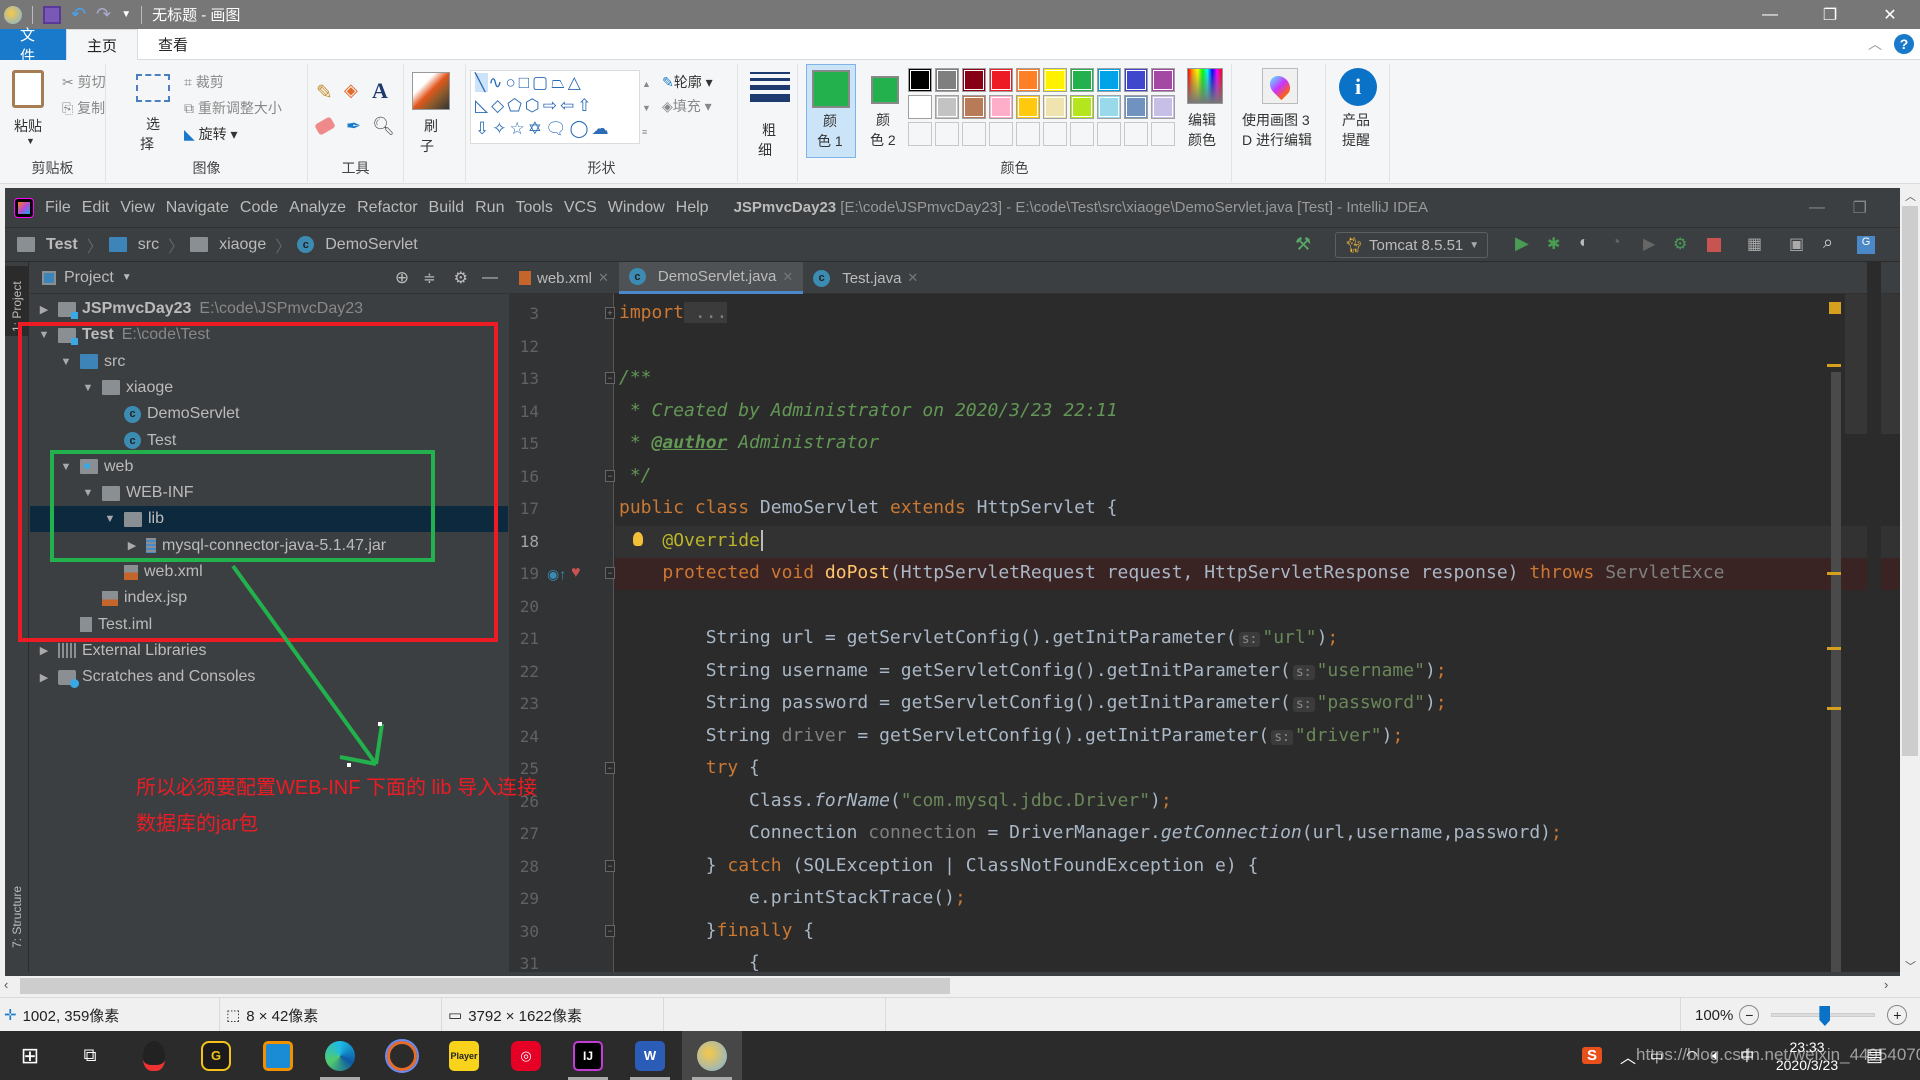  I want to click on structure-stripe-button: 7: Structure, so click(17, 907).